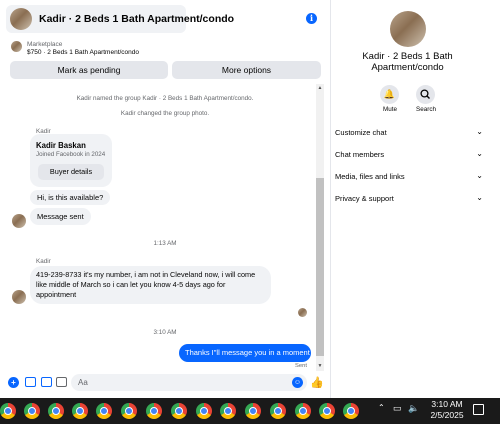 This screenshot has width=500, height=424. Describe the element at coordinates (425, 94) in the screenshot. I see `search-icon` at that location.